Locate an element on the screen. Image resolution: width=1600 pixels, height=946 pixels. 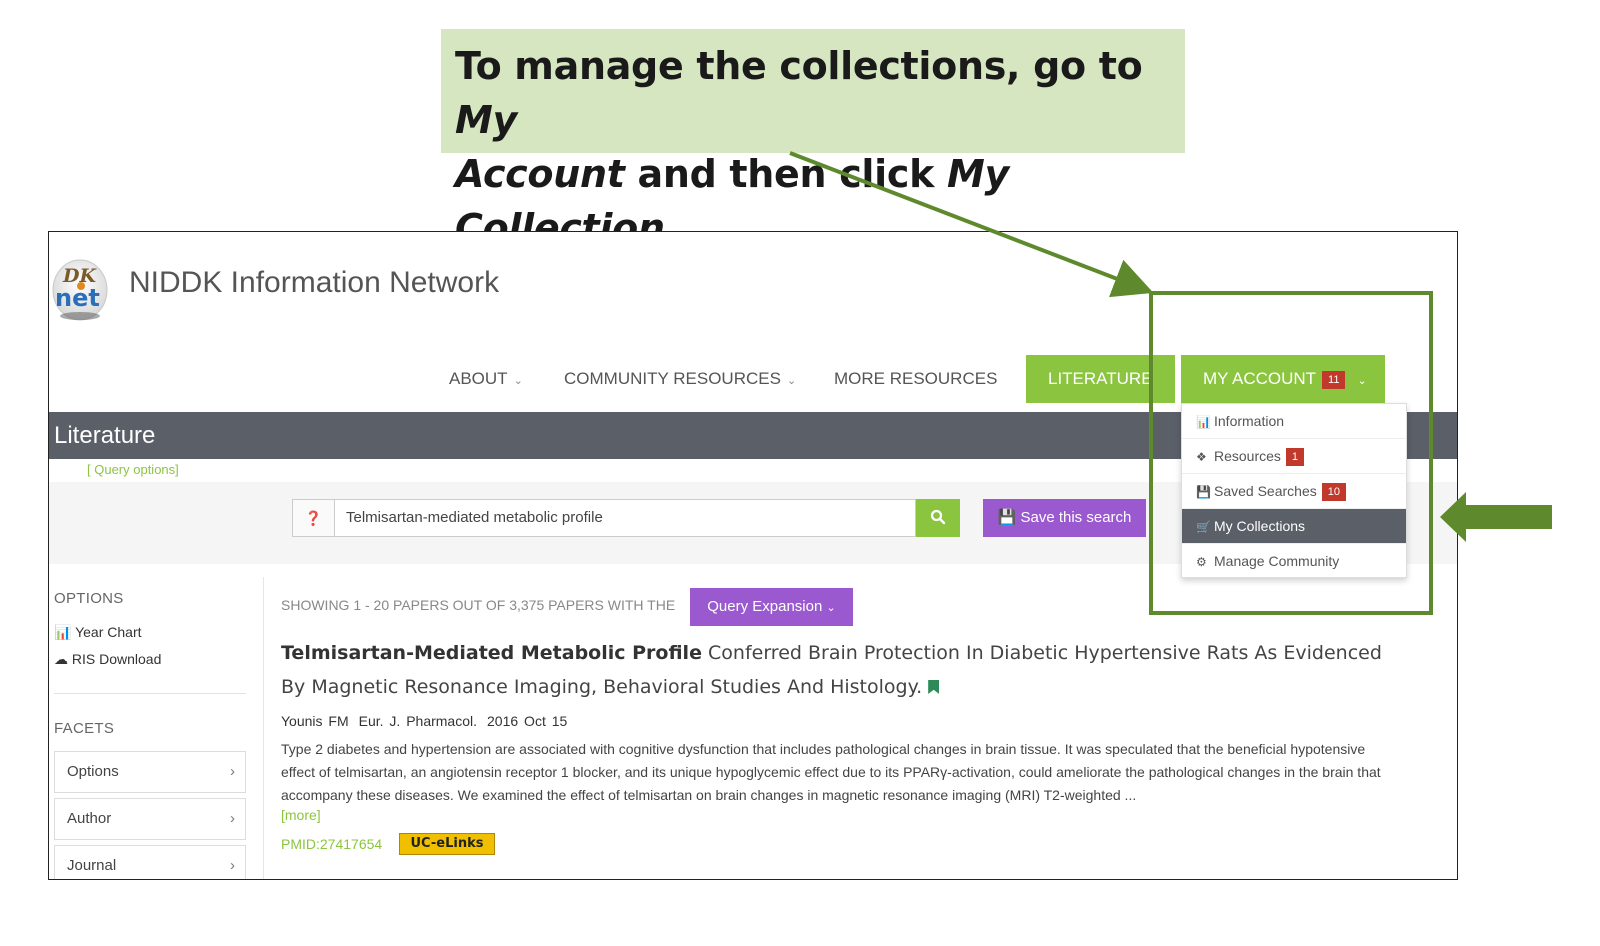
nav-community-resources-label: COMMUNITY RESOURCES is located at coordinates (672, 378).